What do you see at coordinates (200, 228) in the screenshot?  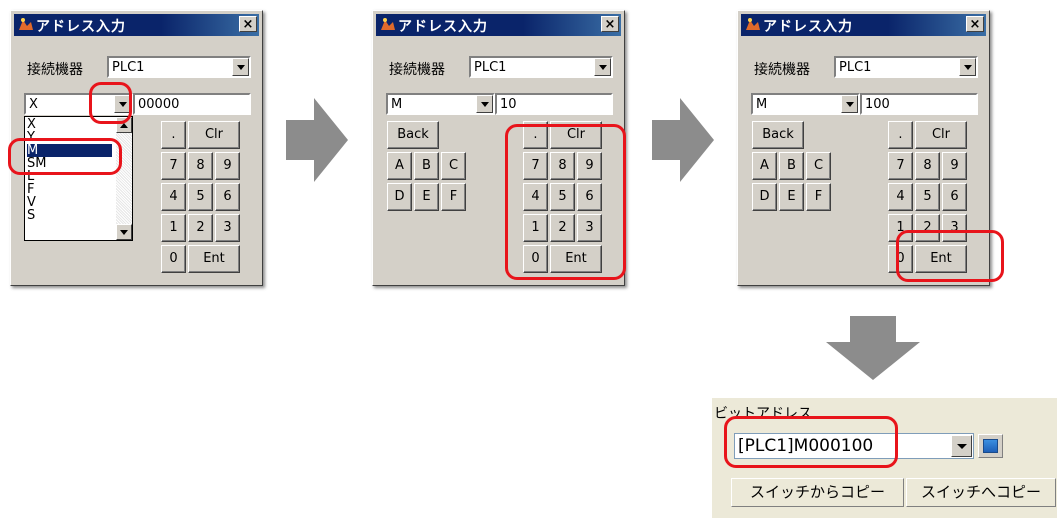 I see `key-2: 2` at bounding box center [200, 228].